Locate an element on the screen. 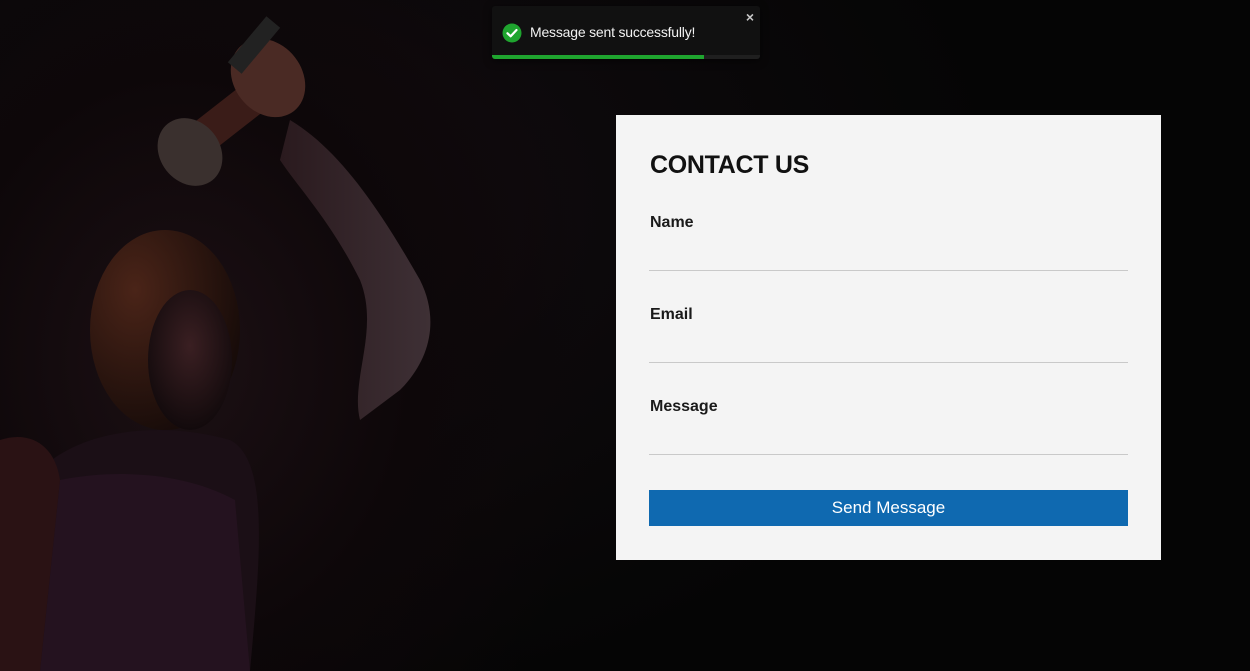 The image size is (1250, 671). toast-progress-track is located at coordinates (626, 57).